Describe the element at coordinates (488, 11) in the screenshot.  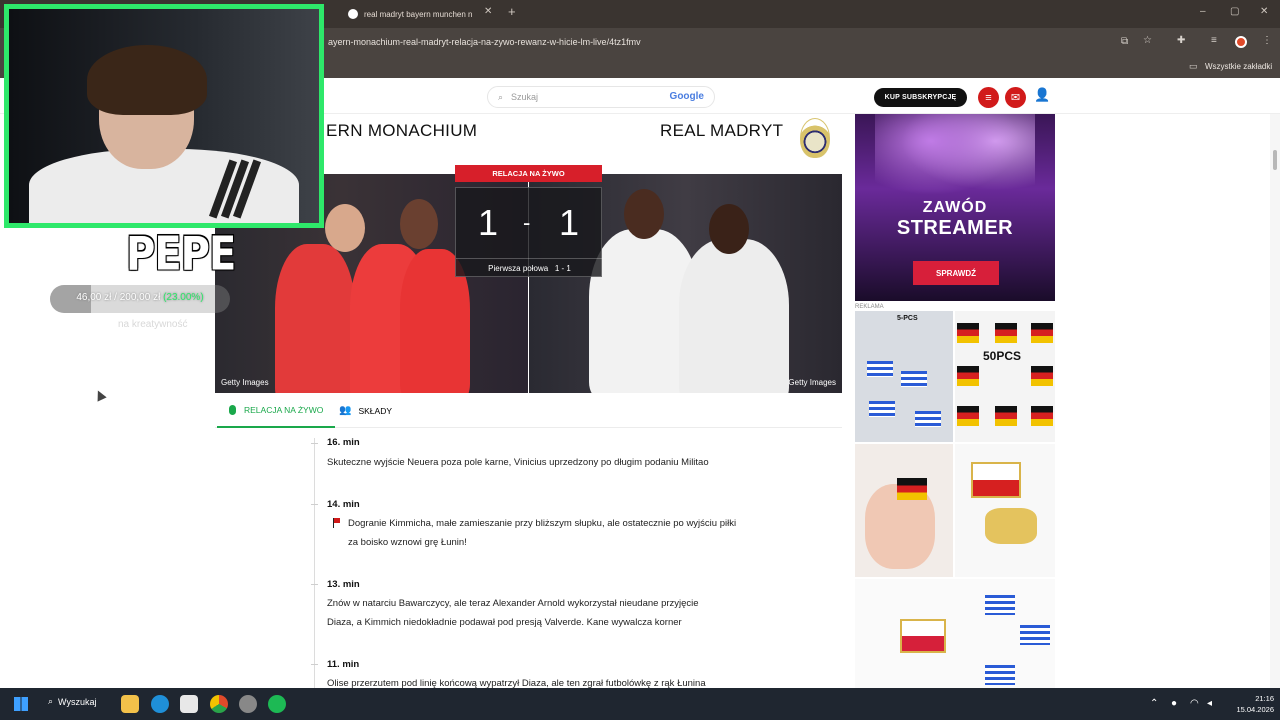
I see `close-tab-icon: ✕` at that location.